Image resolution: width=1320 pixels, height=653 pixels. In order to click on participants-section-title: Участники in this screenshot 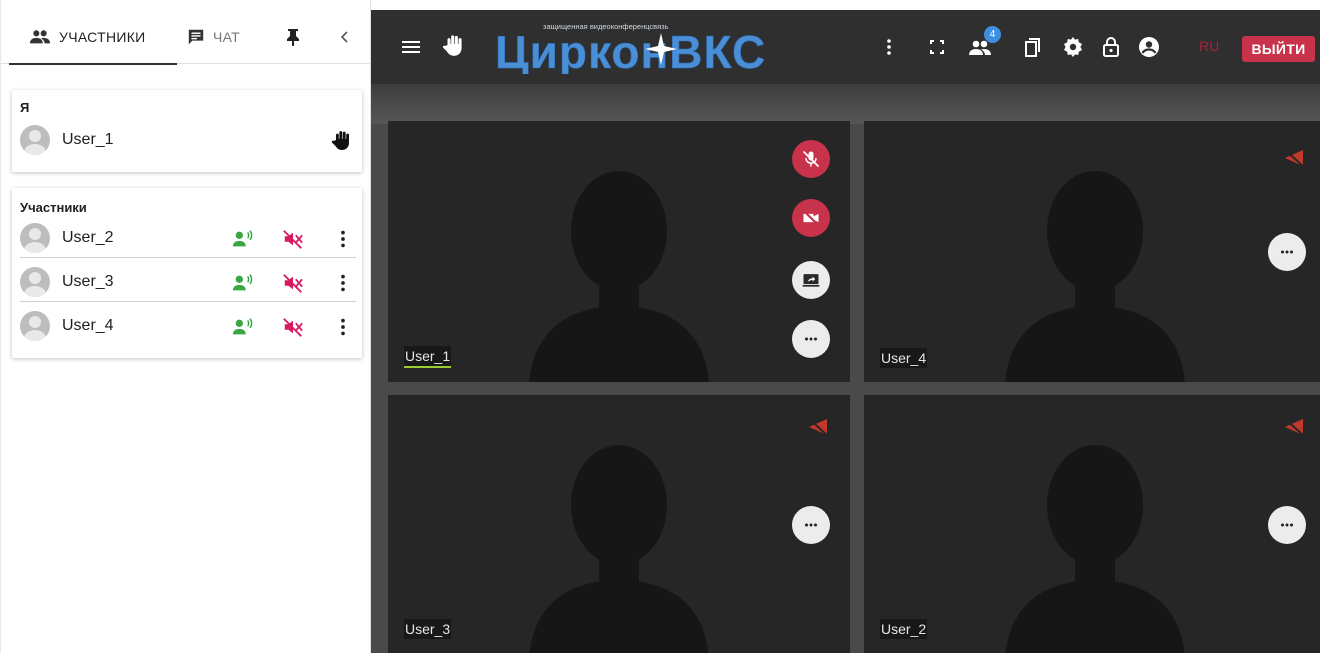, I will do `click(53, 207)`.